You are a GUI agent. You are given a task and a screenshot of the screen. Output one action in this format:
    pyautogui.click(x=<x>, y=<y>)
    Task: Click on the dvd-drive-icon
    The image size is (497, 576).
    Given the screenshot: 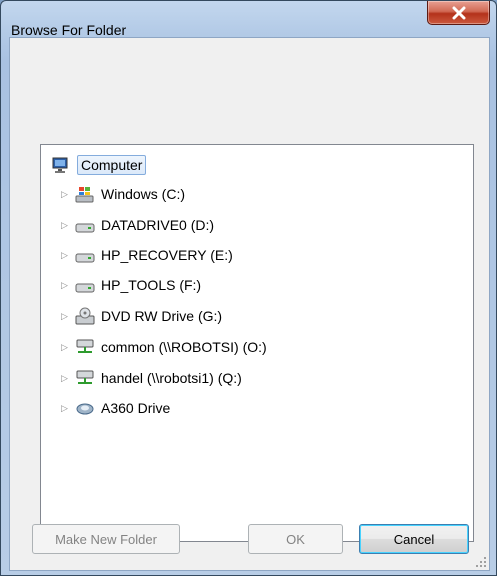 What is the action you would take?
    pyautogui.click(x=85, y=316)
    